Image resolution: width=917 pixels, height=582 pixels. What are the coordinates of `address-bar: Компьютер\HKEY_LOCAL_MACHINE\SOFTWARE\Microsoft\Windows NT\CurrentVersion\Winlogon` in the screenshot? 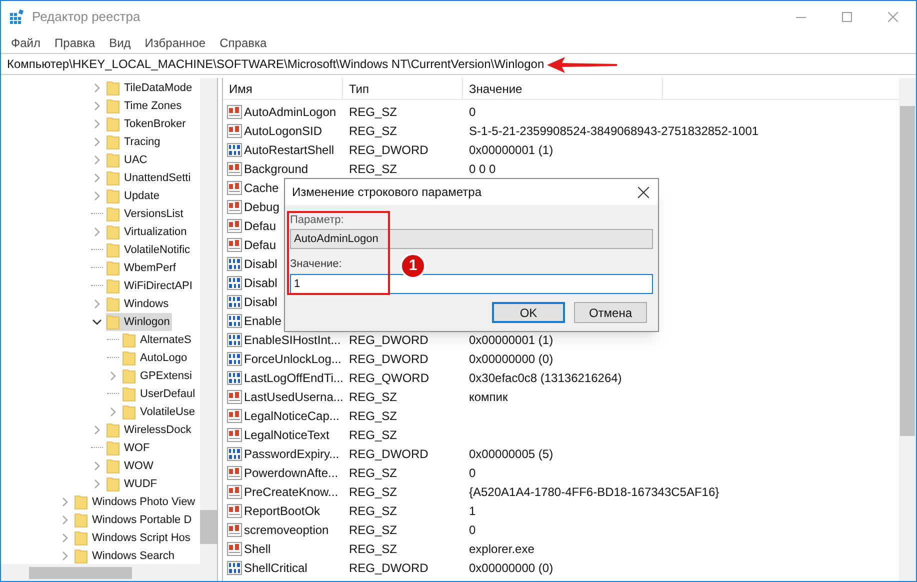 It's located at (272, 64).